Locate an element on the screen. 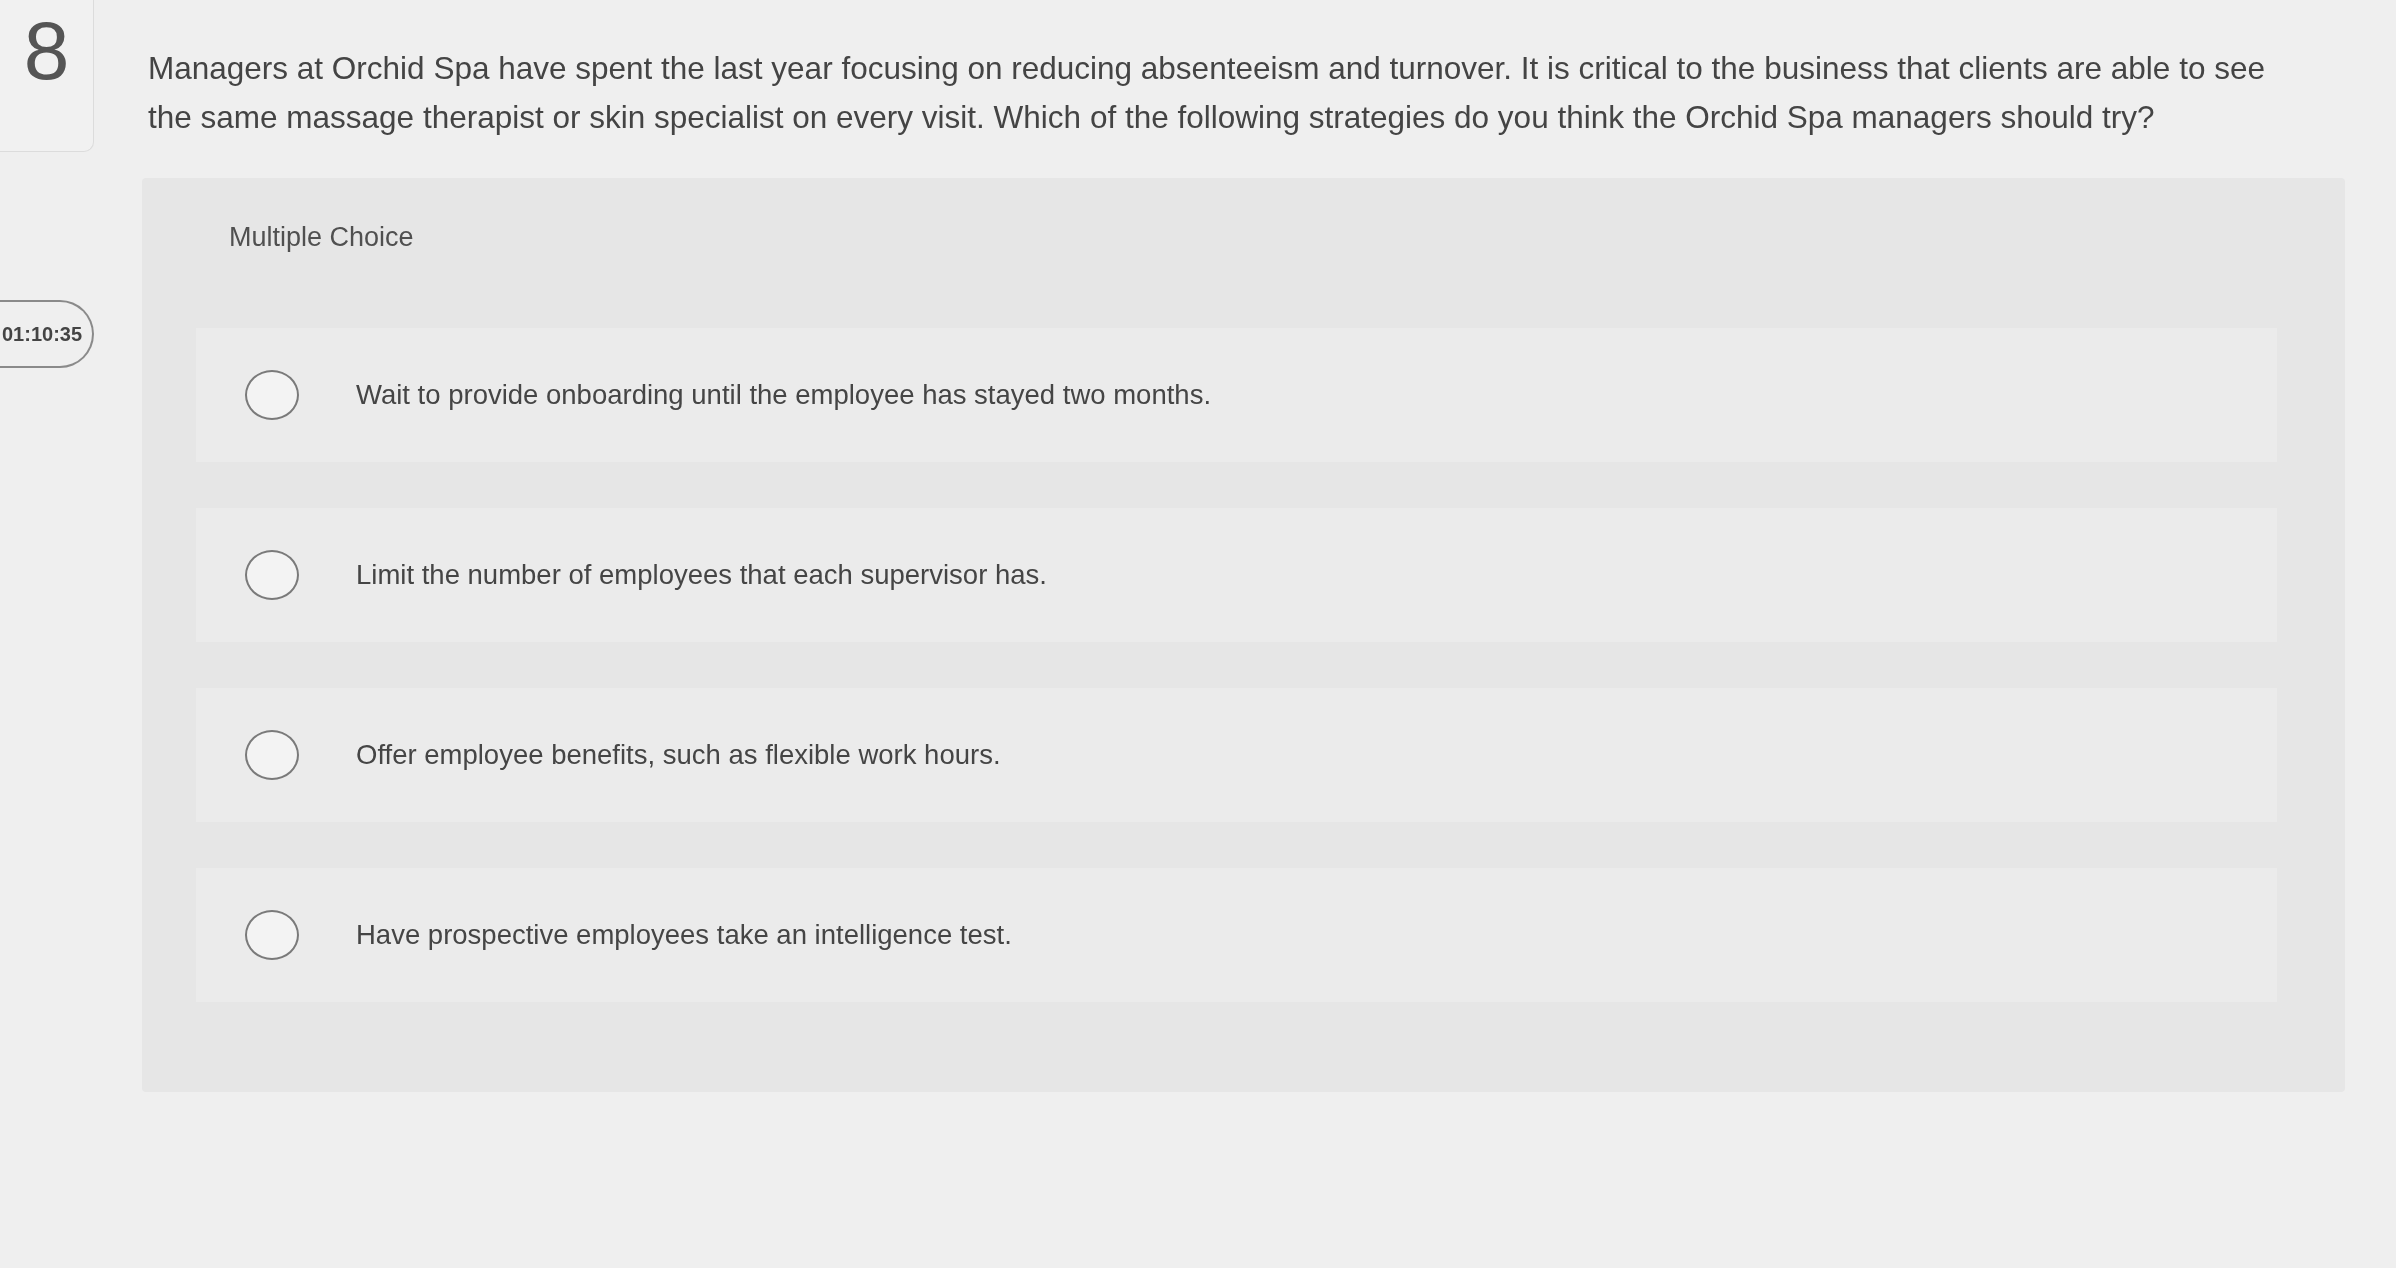  question-number: 8 is located at coordinates (46, 51).